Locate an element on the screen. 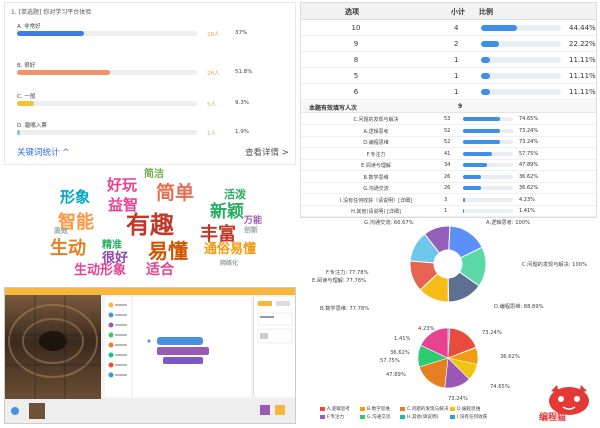  sub-row-label: I.没有任何收获（请说明）[详细] is located at coordinates (376, 200).